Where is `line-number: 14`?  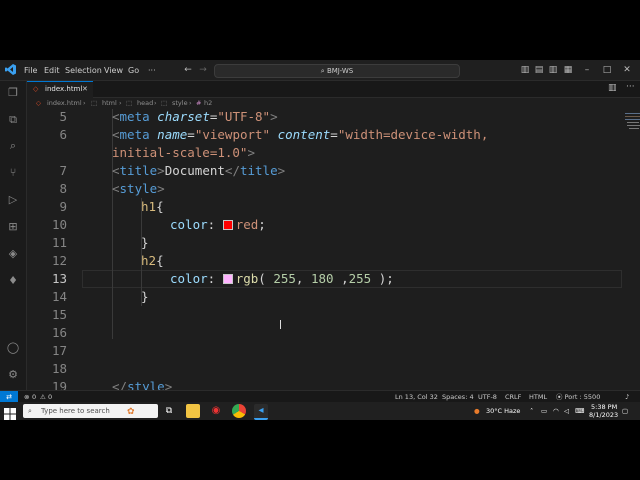 line-number: 14 is located at coordinates (59, 296).